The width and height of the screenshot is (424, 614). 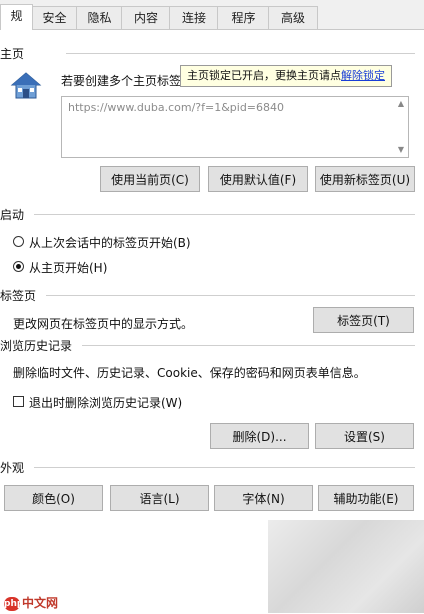 What do you see at coordinates (176, 107) in the screenshot?
I see `homepage-url-value: https://www.duba.com/?f=1&pid=6840` at bounding box center [176, 107].